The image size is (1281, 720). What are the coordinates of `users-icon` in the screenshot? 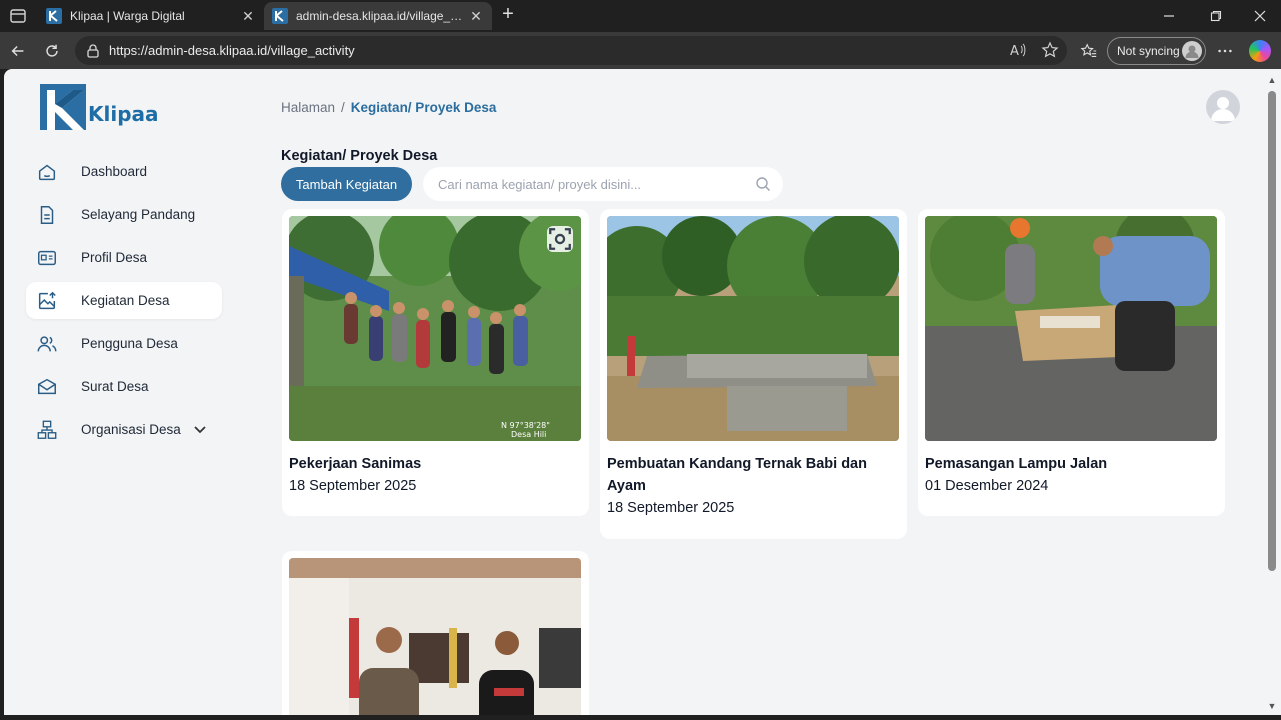 It's located at (47, 343).